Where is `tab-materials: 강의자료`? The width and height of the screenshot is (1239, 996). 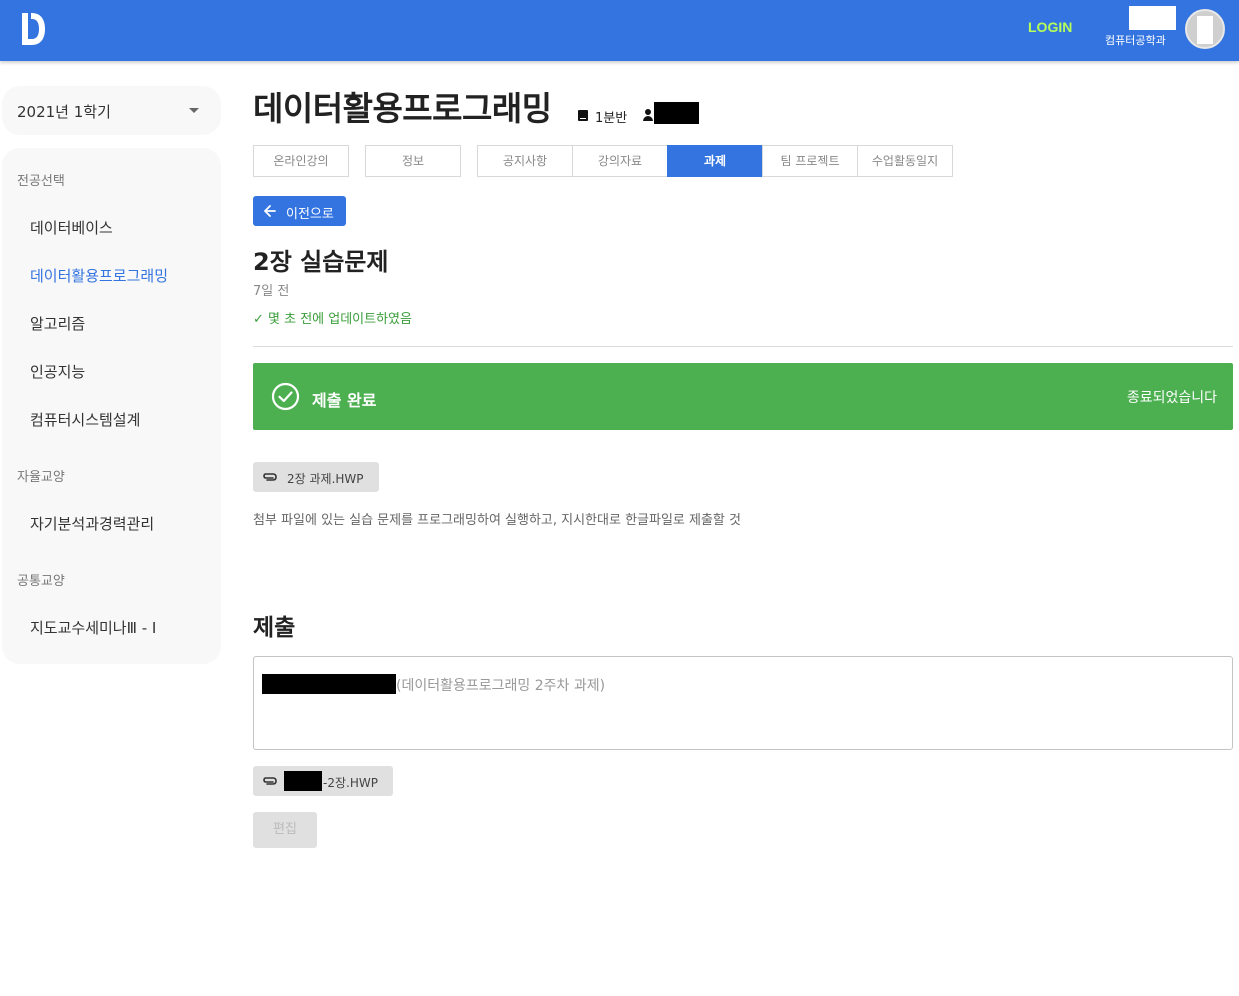 tab-materials: 강의자료 is located at coordinates (620, 161).